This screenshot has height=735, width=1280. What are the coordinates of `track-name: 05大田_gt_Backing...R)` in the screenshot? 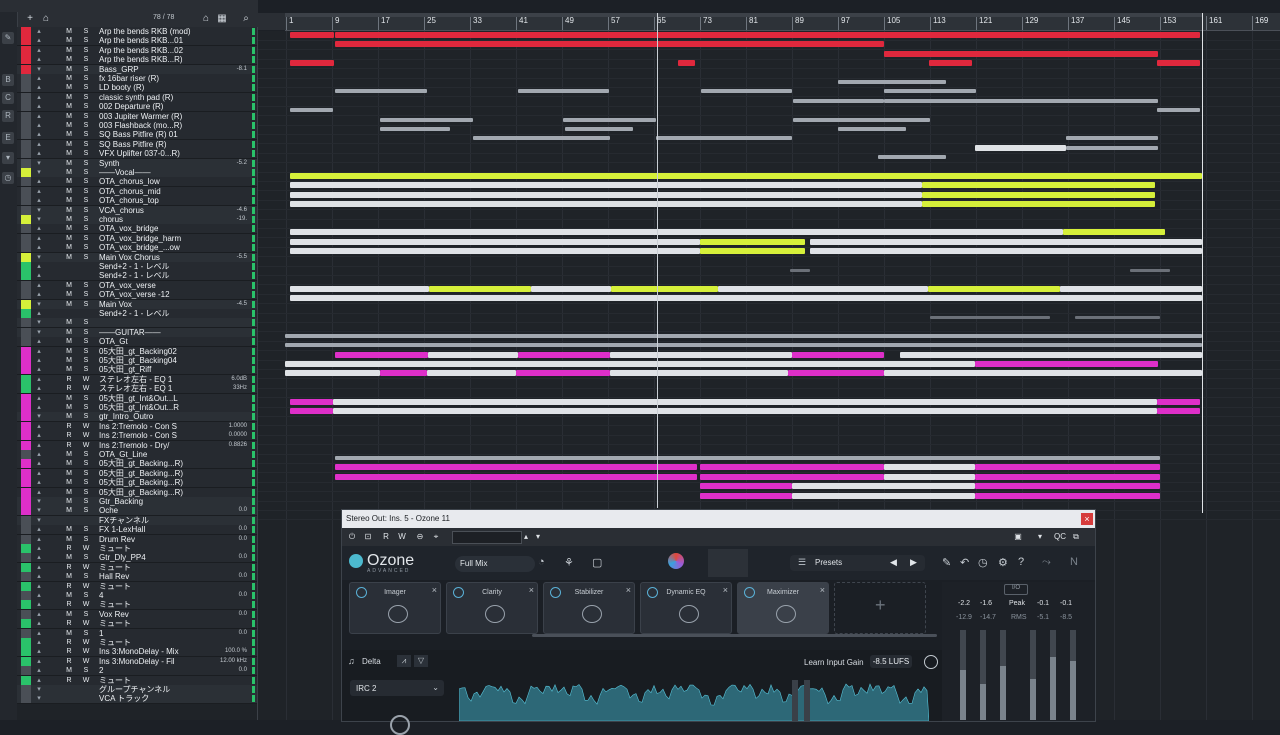 It's located at (154, 463).